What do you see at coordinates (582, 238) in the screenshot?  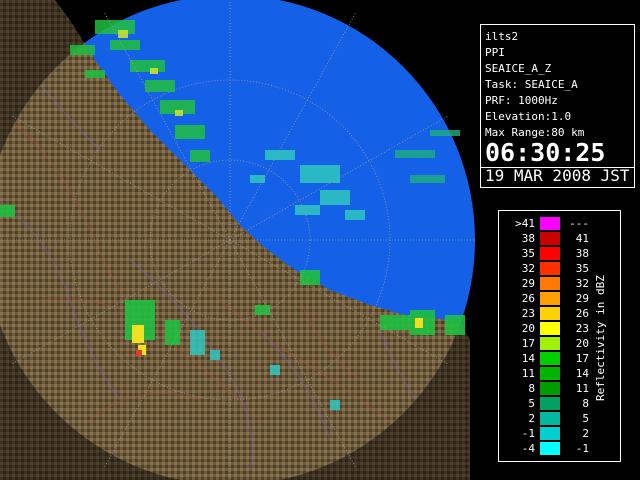 I see `legend-high-value: 41` at bounding box center [582, 238].